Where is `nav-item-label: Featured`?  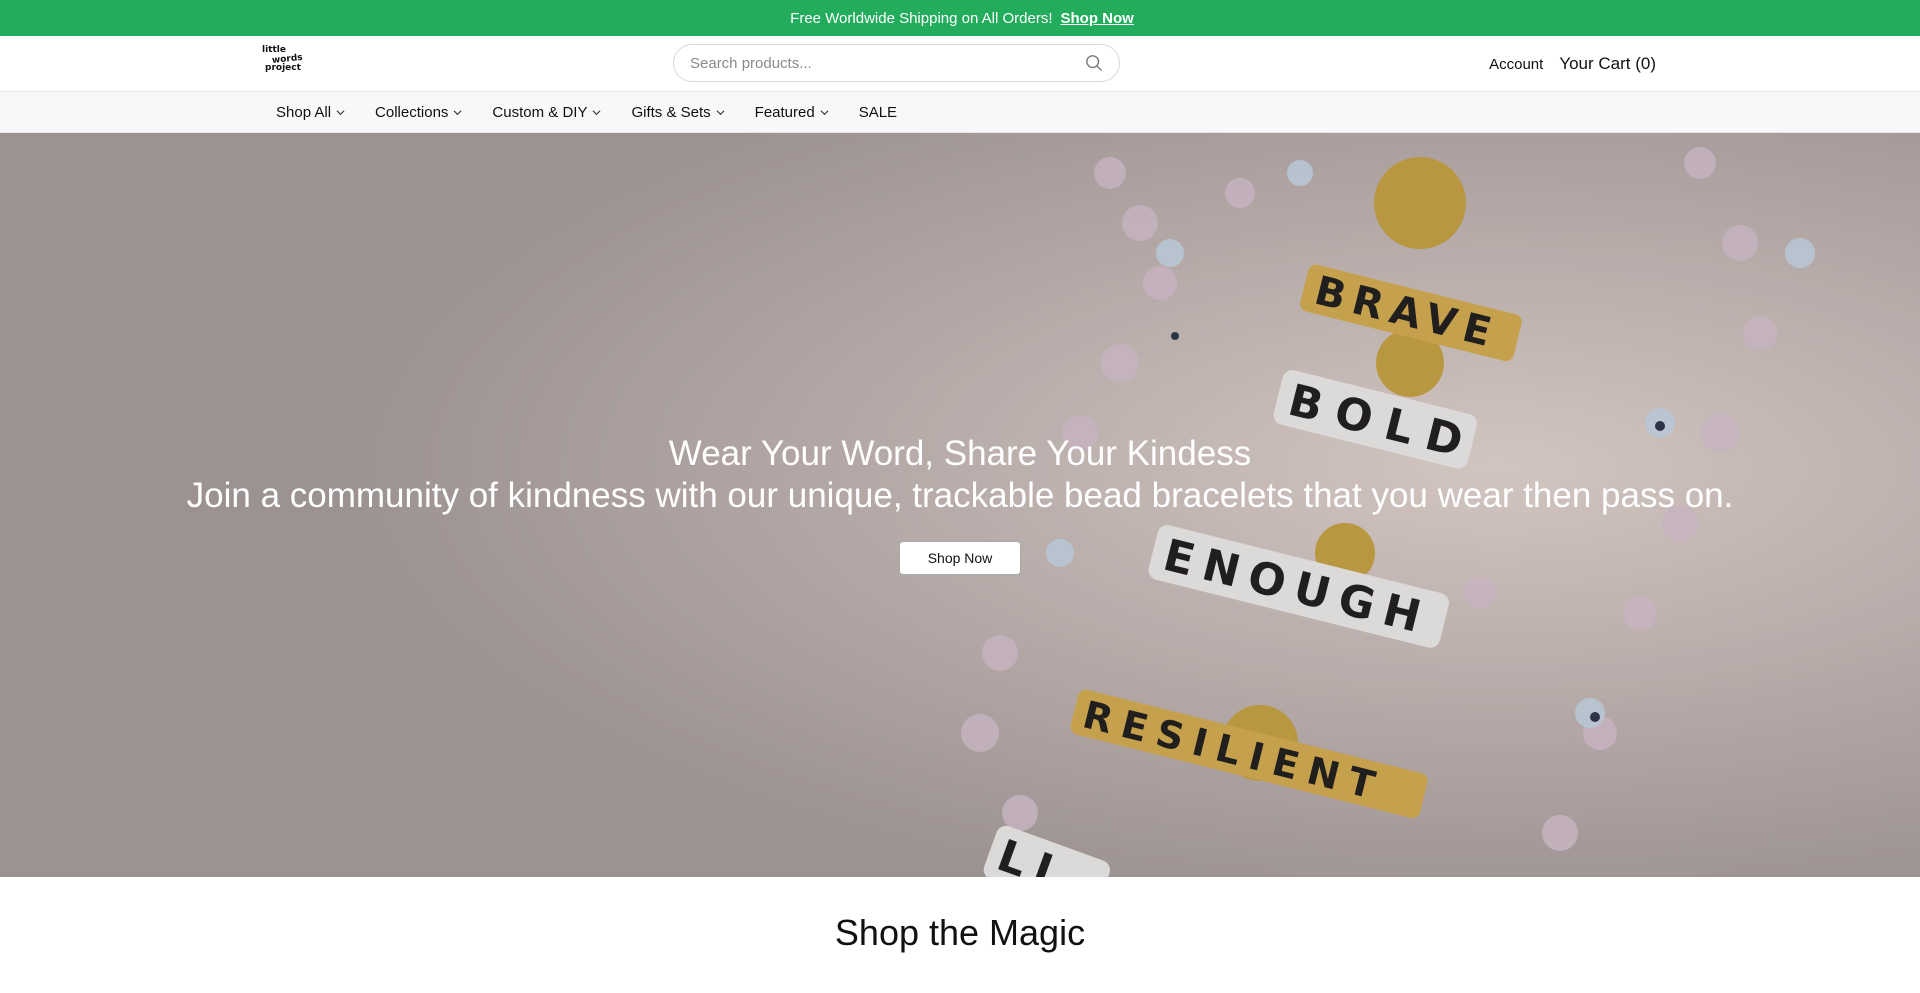
nav-item-label: Featured is located at coordinates (784, 112).